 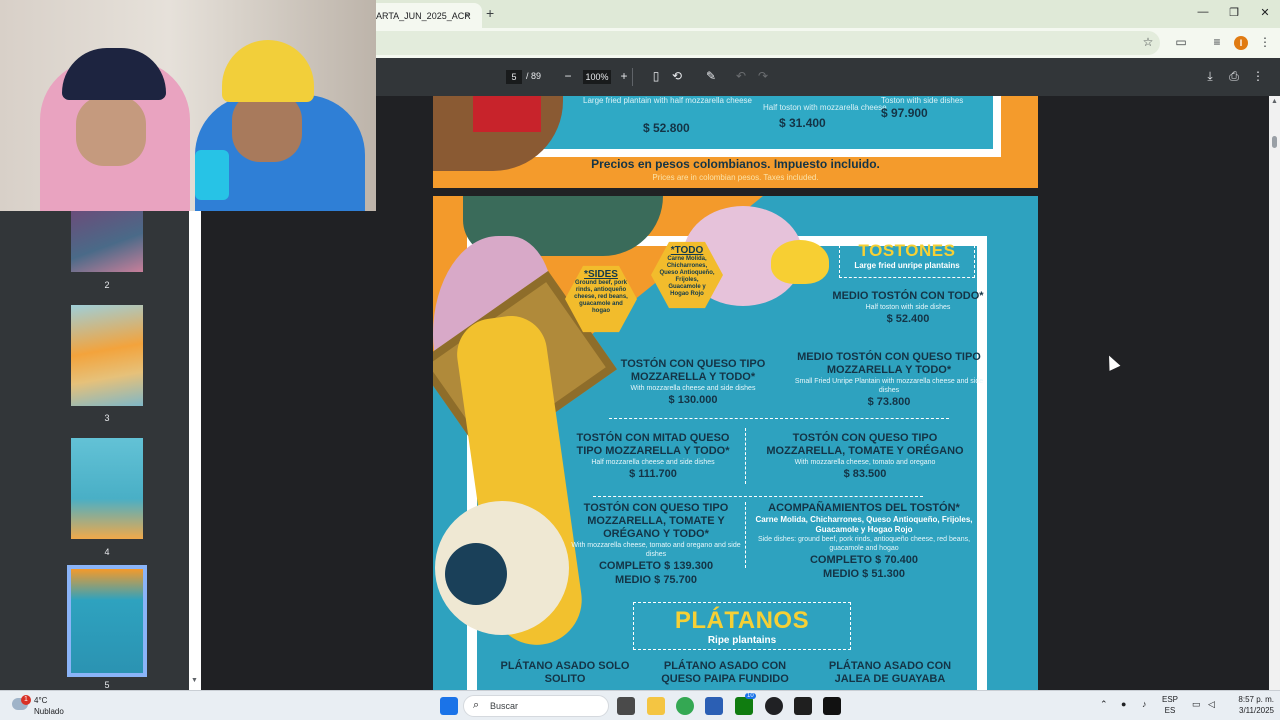 What do you see at coordinates (763, 76) in the screenshot?
I see `redo-icon: ↷` at bounding box center [763, 76].